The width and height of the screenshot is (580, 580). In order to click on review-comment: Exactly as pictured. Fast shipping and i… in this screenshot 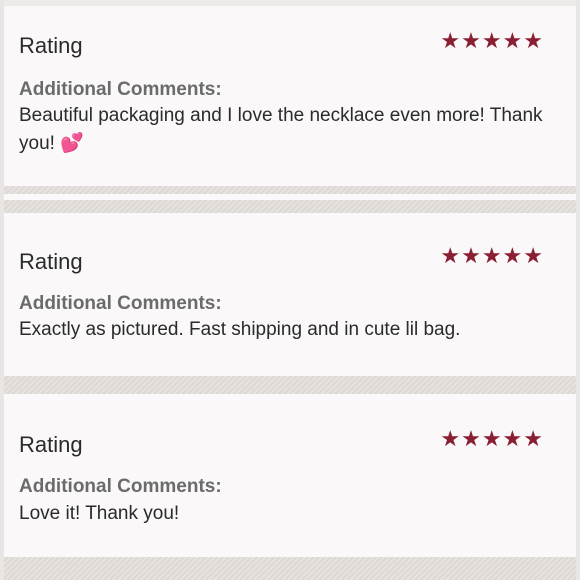, I will do `click(240, 329)`.